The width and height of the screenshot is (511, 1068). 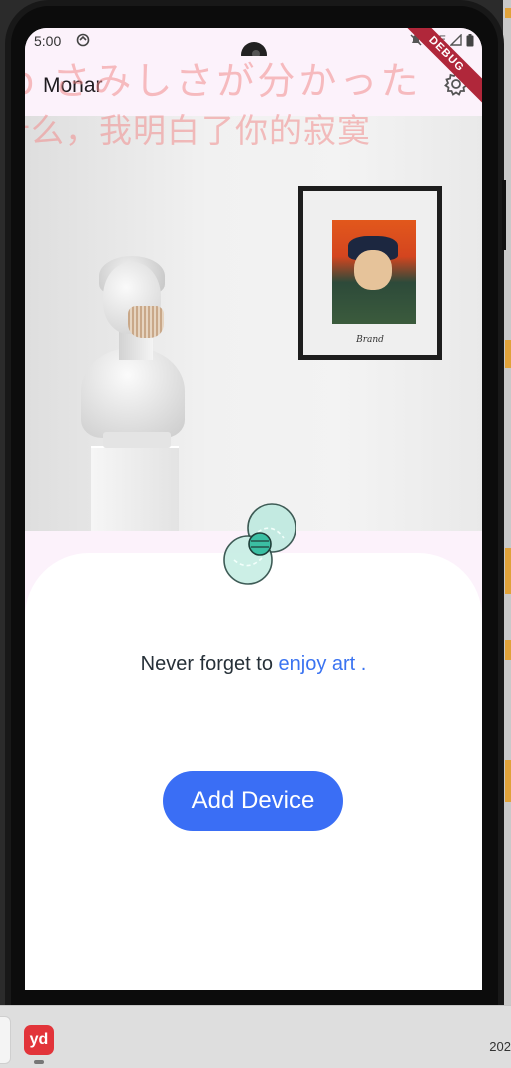 What do you see at coordinates (73, 85) in the screenshot?
I see `app-title: Monar` at bounding box center [73, 85].